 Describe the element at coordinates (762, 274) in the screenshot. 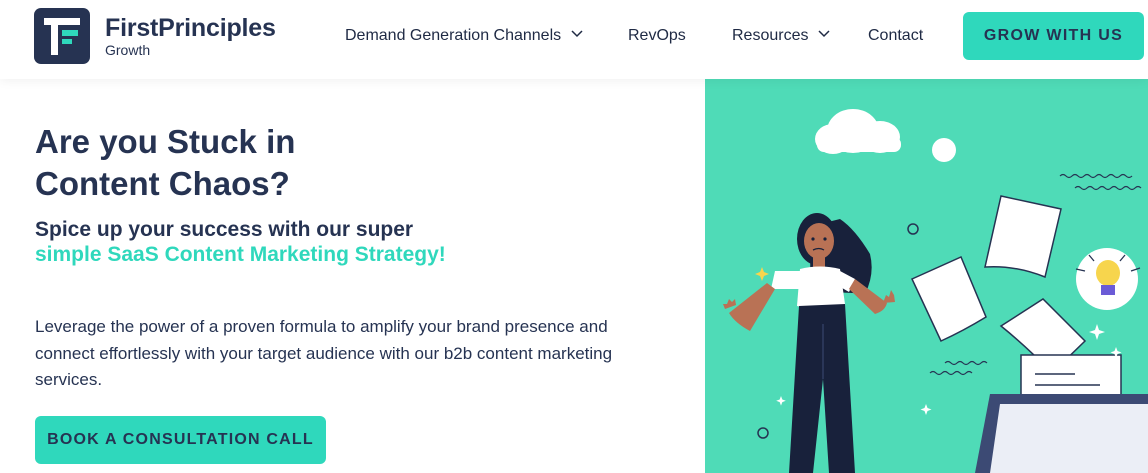

I see `sparkle-icon` at that location.